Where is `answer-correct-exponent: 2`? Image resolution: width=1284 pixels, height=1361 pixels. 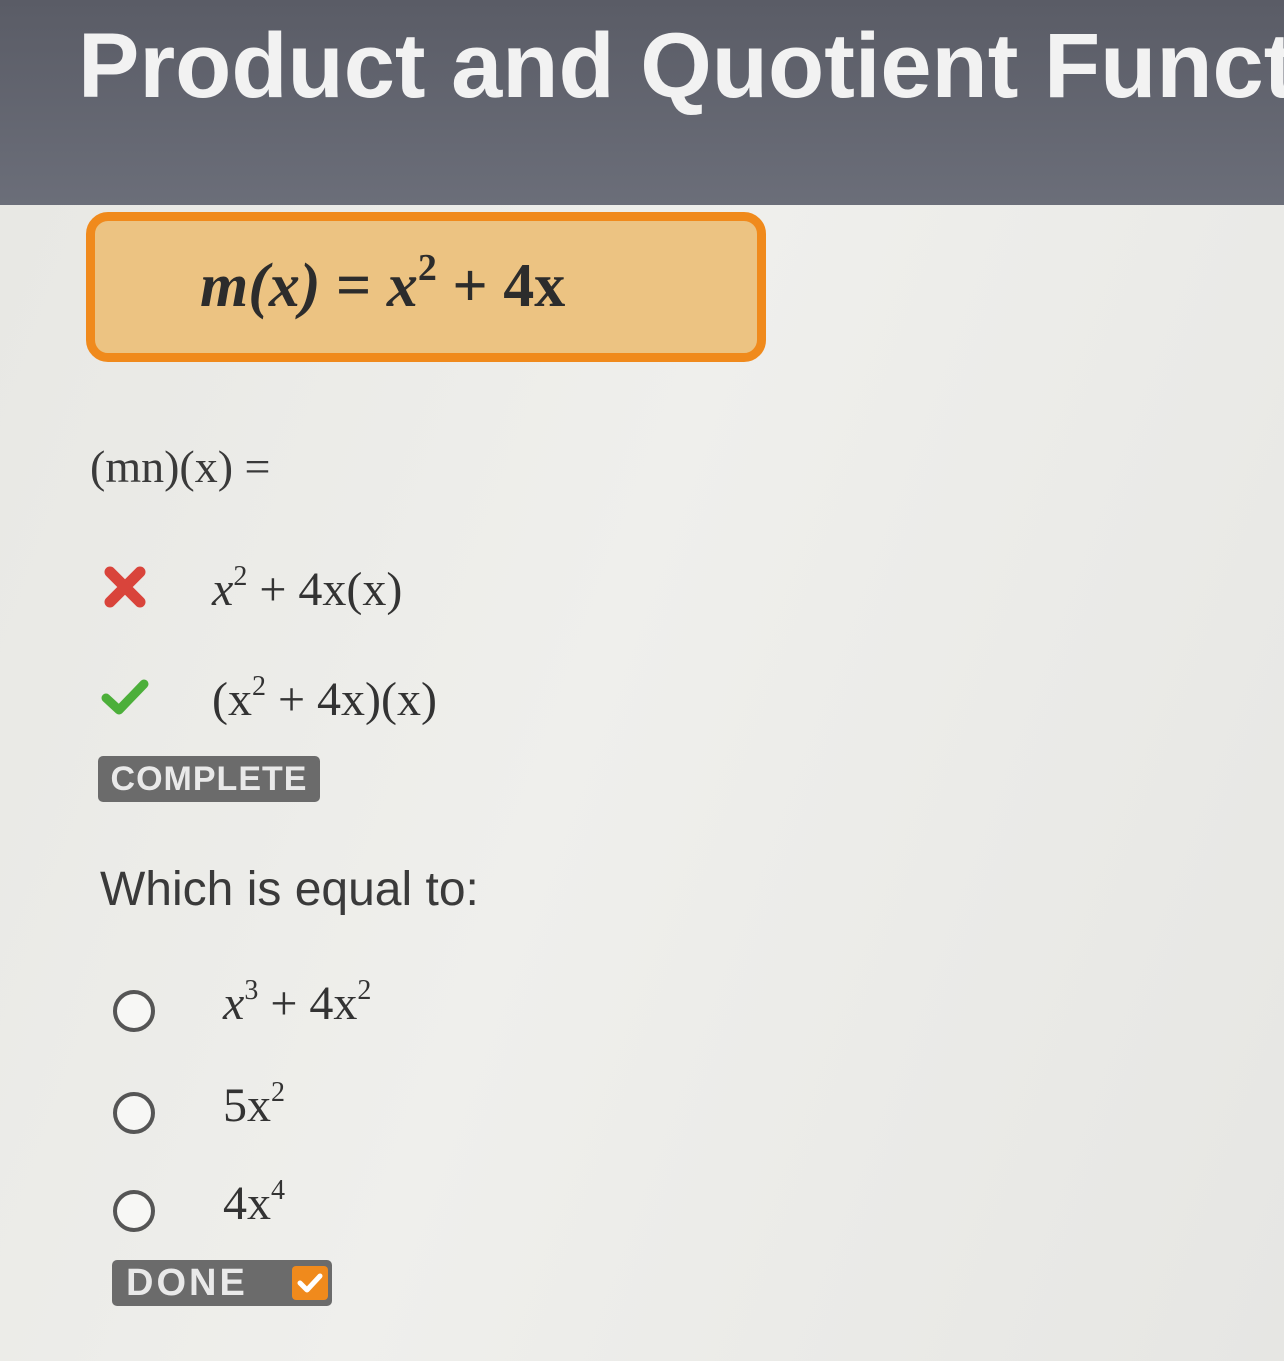
answer-correct-exponent: 2 is located at coordinates (258, 686).